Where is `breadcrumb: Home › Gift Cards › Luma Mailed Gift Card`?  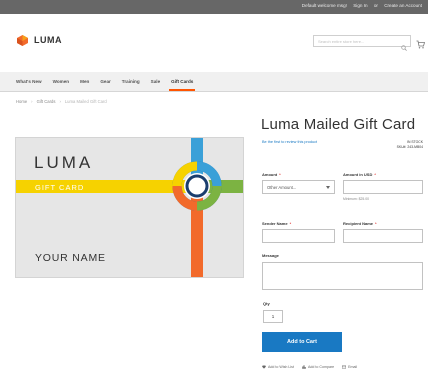 breadcrumb: Home › Gift Cards › Luma Mailed Gift Card is located at coordinates (61, 101).